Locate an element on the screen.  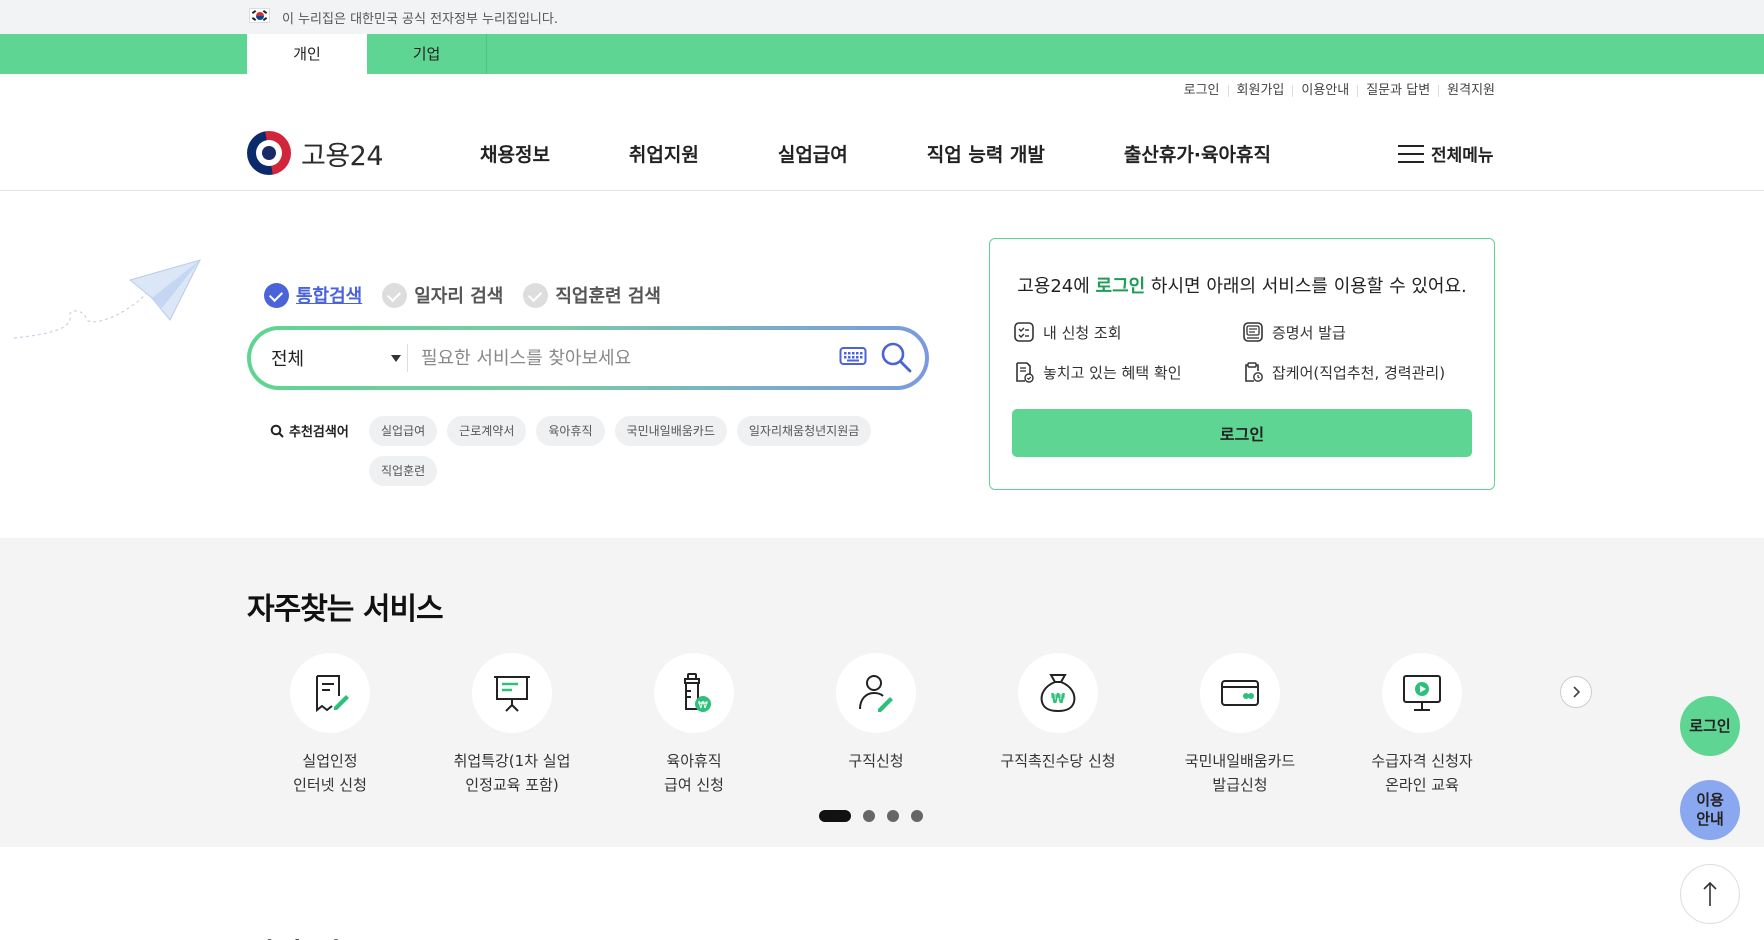
guide-link: 이용안내 is located at coordinates (1324, 90).